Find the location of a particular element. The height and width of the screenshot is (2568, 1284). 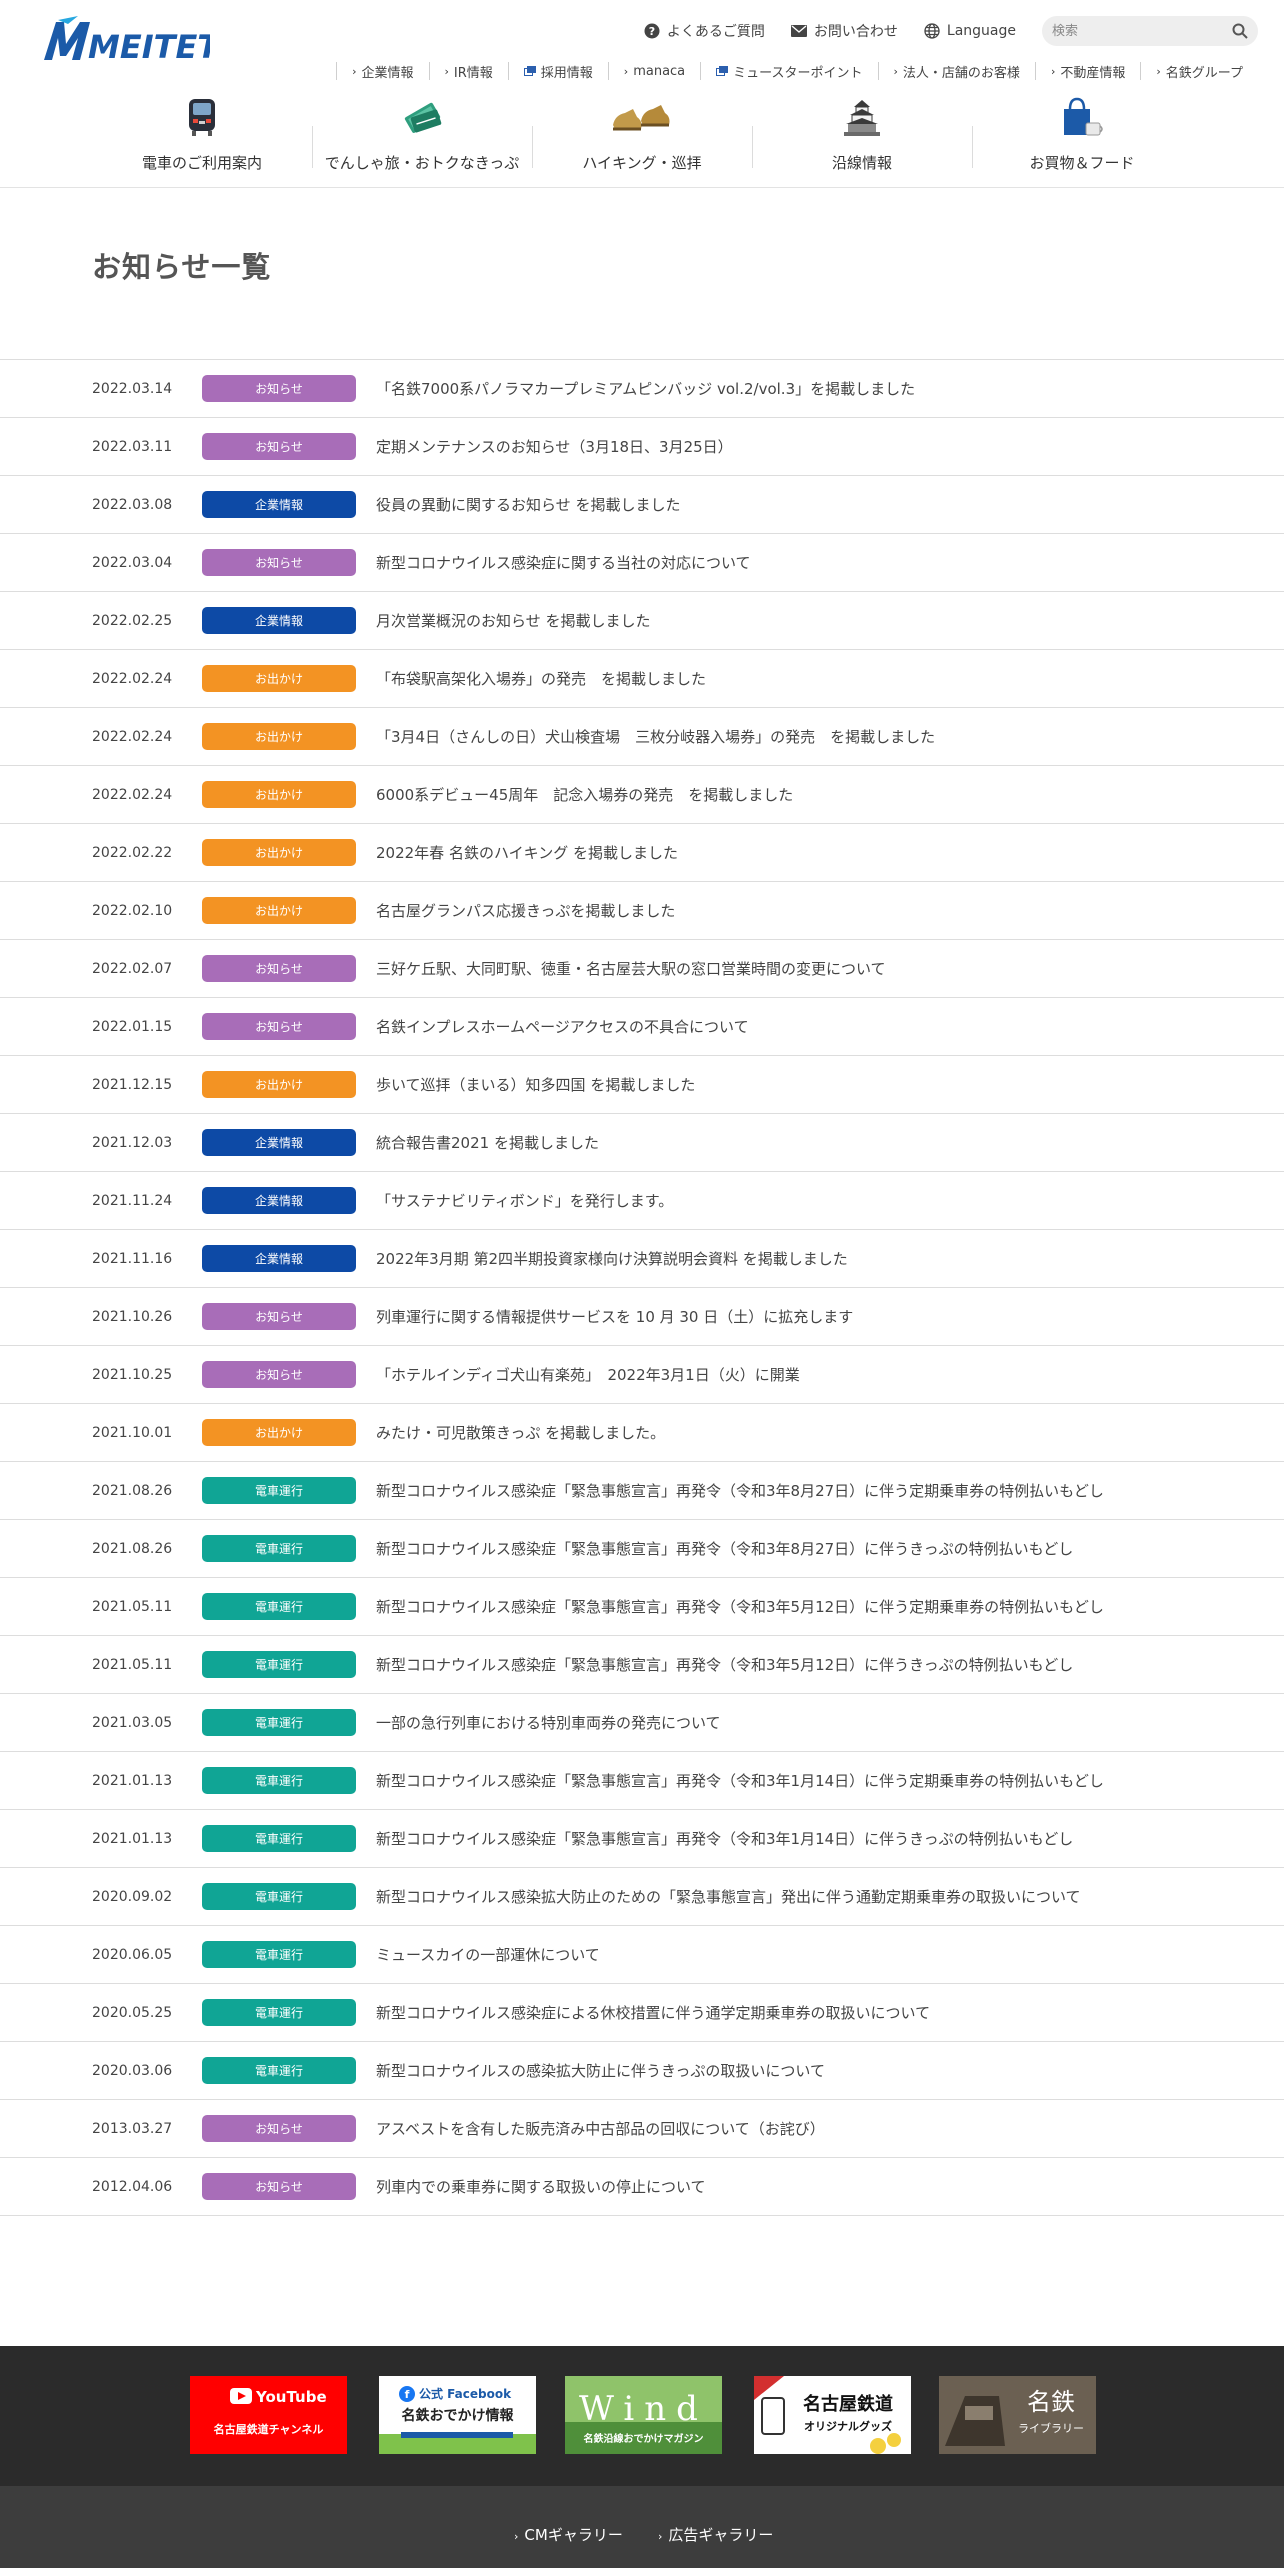

news-title-link: 三好ケ丘駅、大同町駅、徳重・名古屋芸大駅の窓口営業時間の変更について is located at coordinates (631, 968).